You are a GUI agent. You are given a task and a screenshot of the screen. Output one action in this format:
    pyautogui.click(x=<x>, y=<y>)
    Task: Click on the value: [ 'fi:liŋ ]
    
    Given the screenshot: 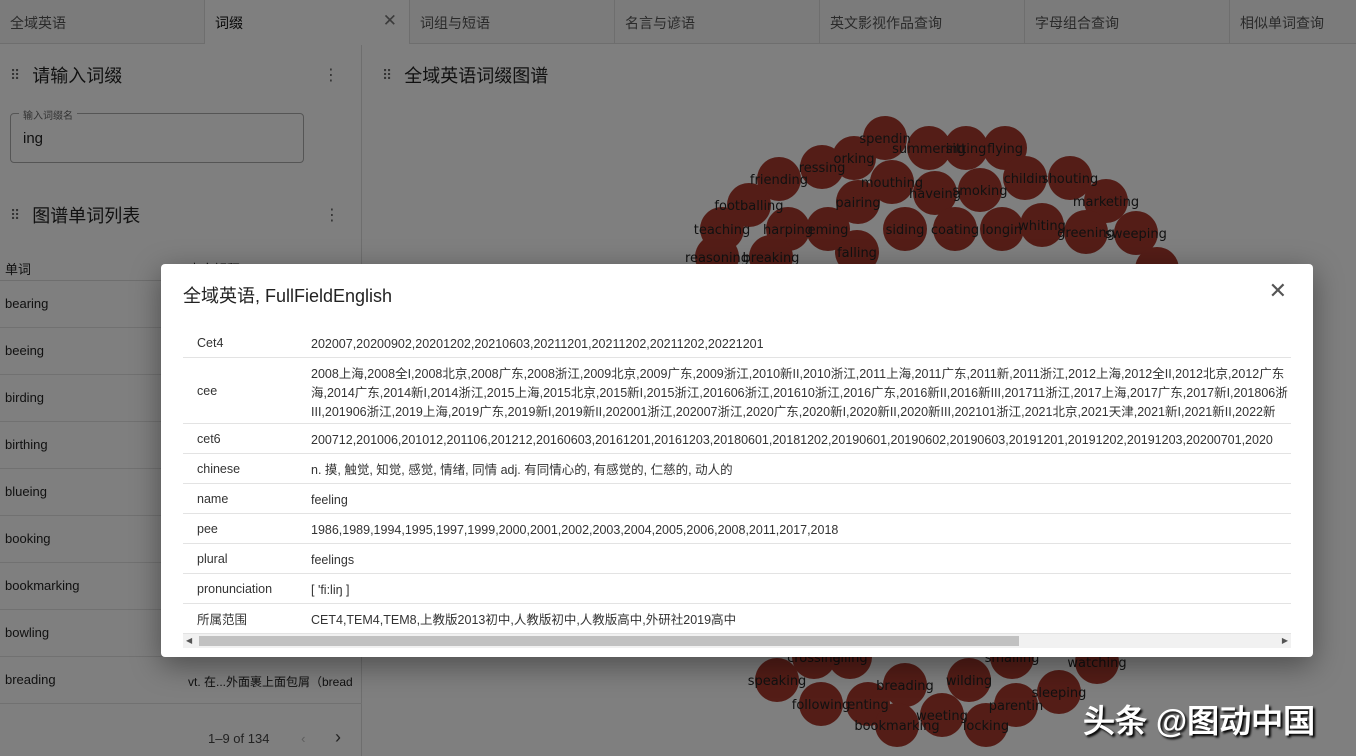 What is the action you would take?
    pyautogui.click(x=330, y=590)
    